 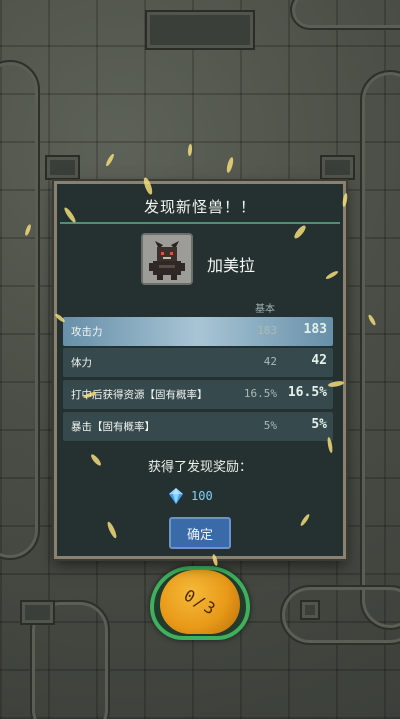 I want to click on stat-new-value: 42, so click(x=319, y=360).